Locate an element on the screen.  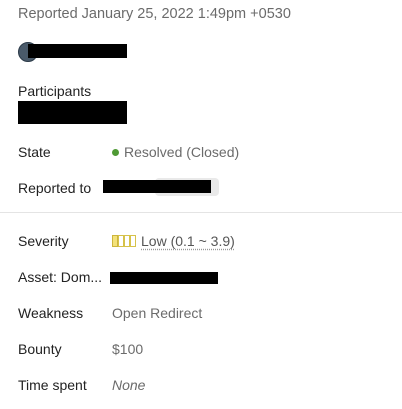
severity-label: Severity is located at coordinates (43, 241).